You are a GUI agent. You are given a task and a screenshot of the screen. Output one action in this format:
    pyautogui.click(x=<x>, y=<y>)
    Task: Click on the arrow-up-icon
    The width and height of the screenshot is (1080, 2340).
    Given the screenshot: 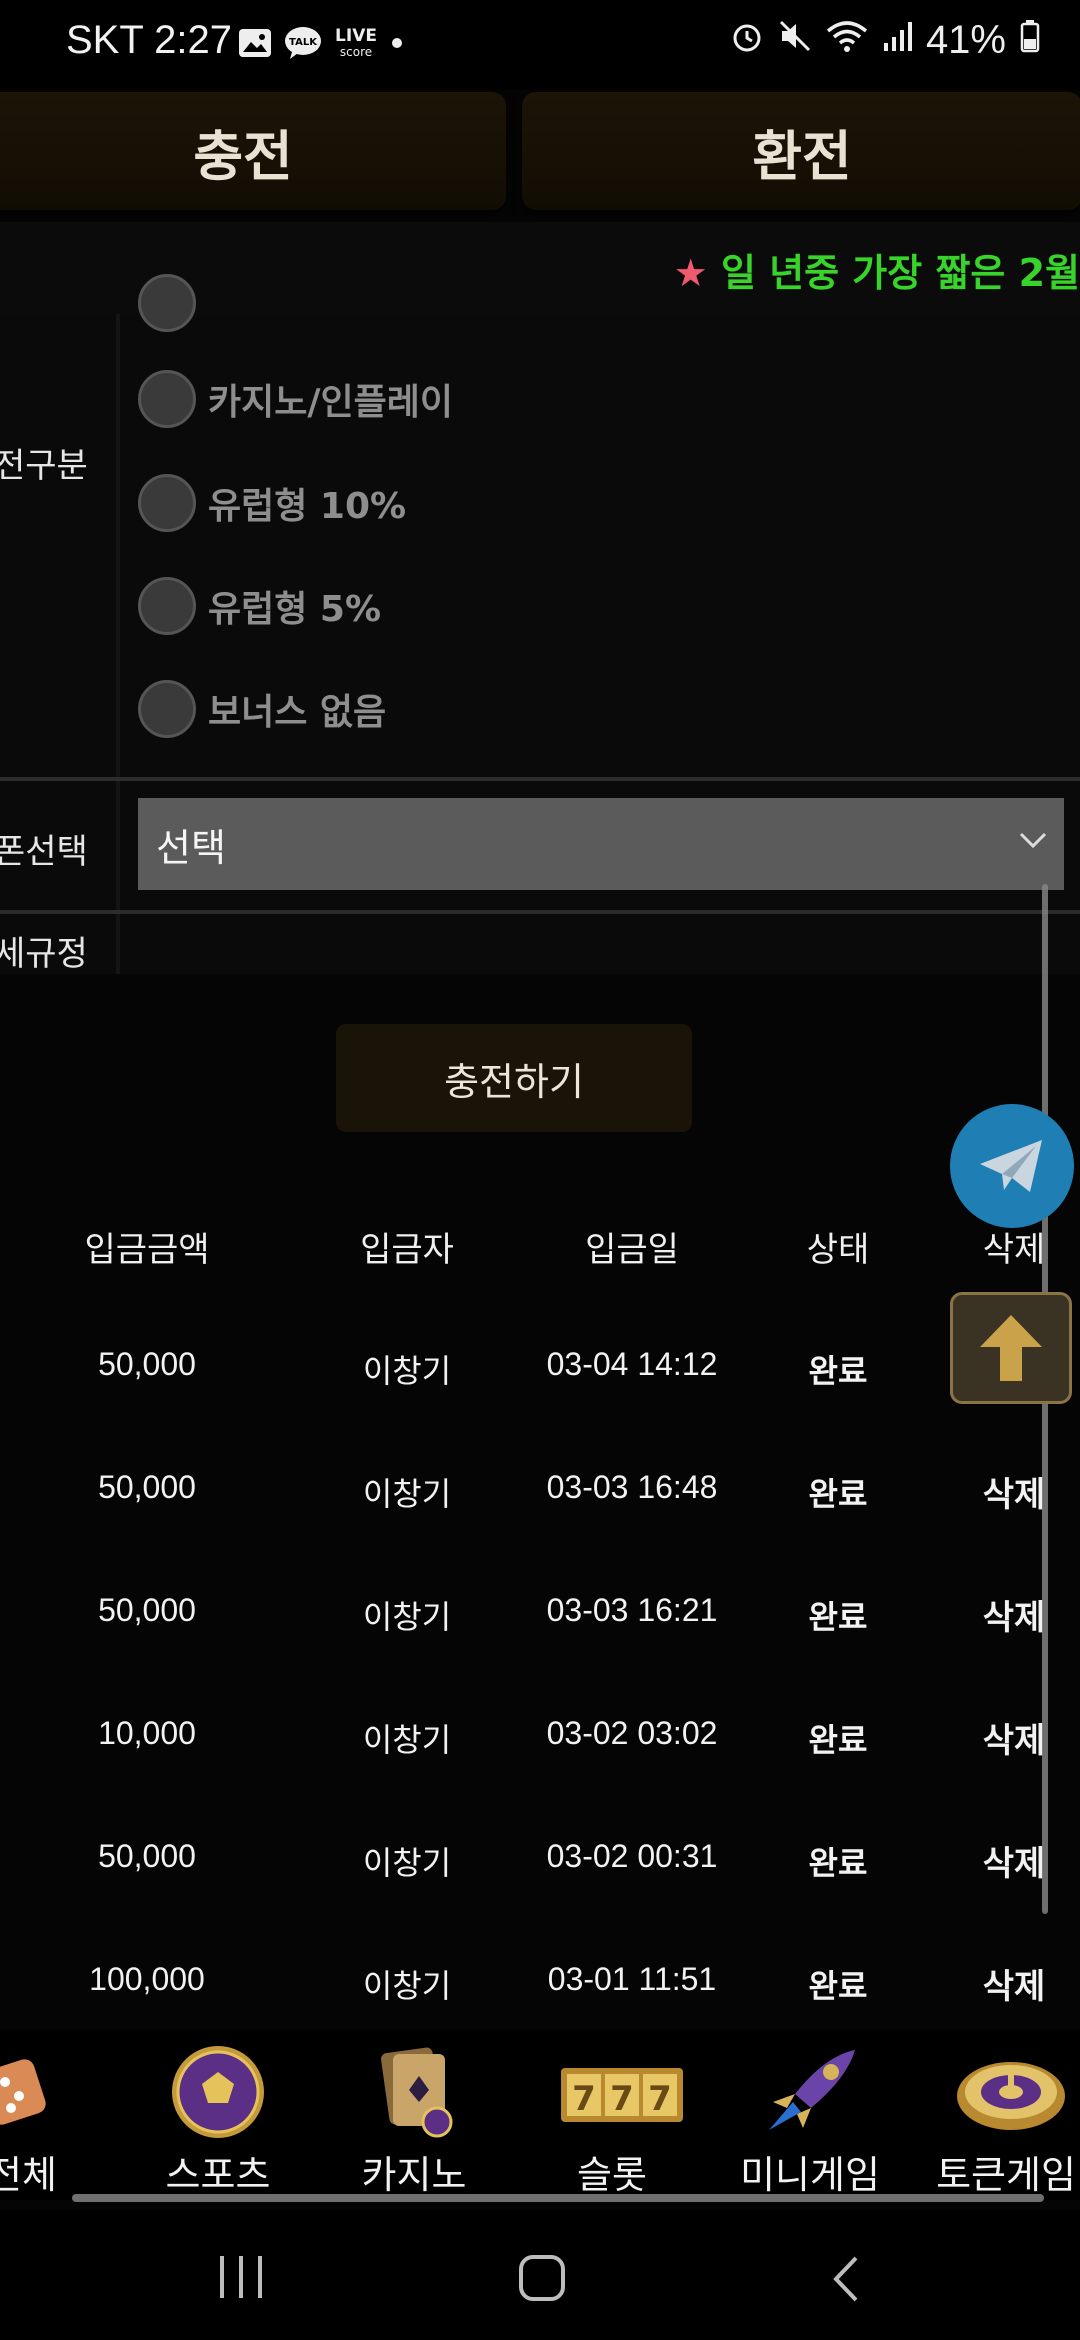 What is the action you would take?
    pyautogui.click(x=1011, y=1348)
    